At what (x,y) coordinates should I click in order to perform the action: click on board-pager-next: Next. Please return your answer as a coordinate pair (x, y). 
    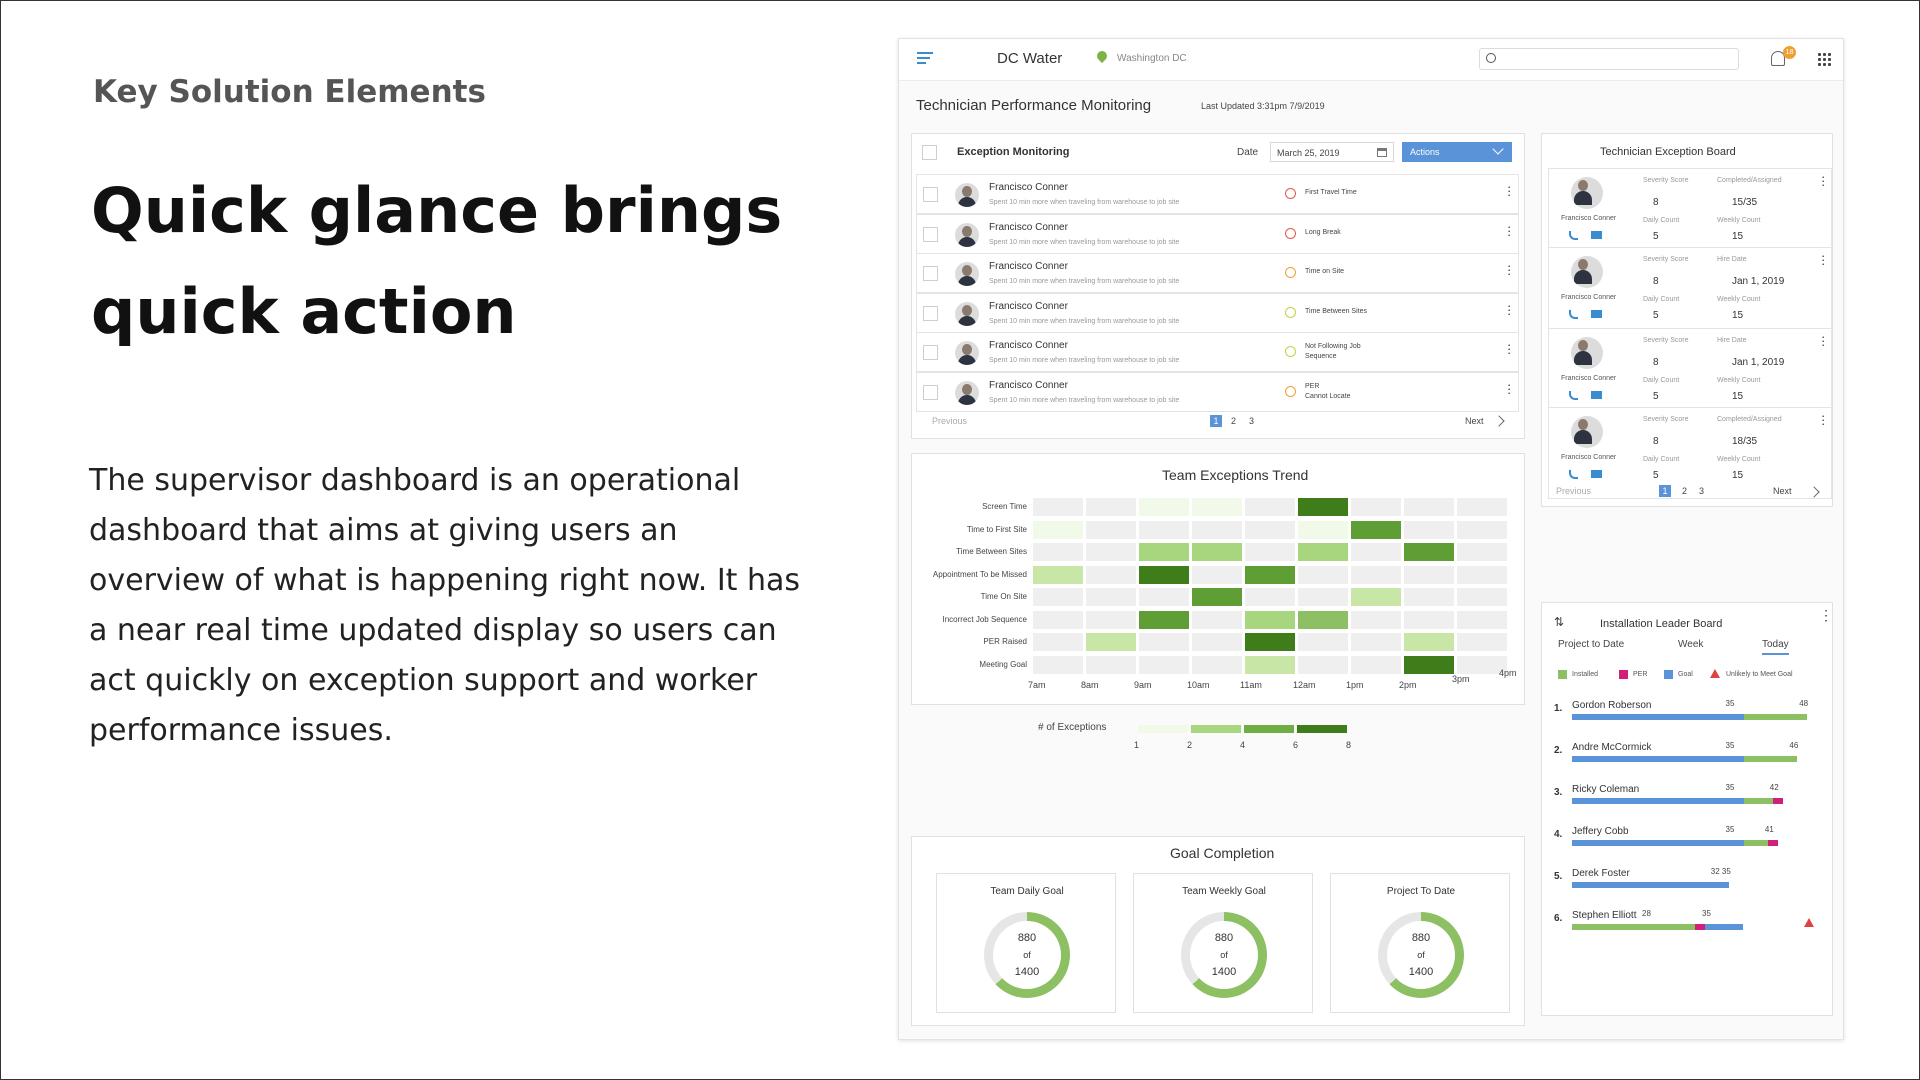
    Looking at the image, I should click on (1782, 491).